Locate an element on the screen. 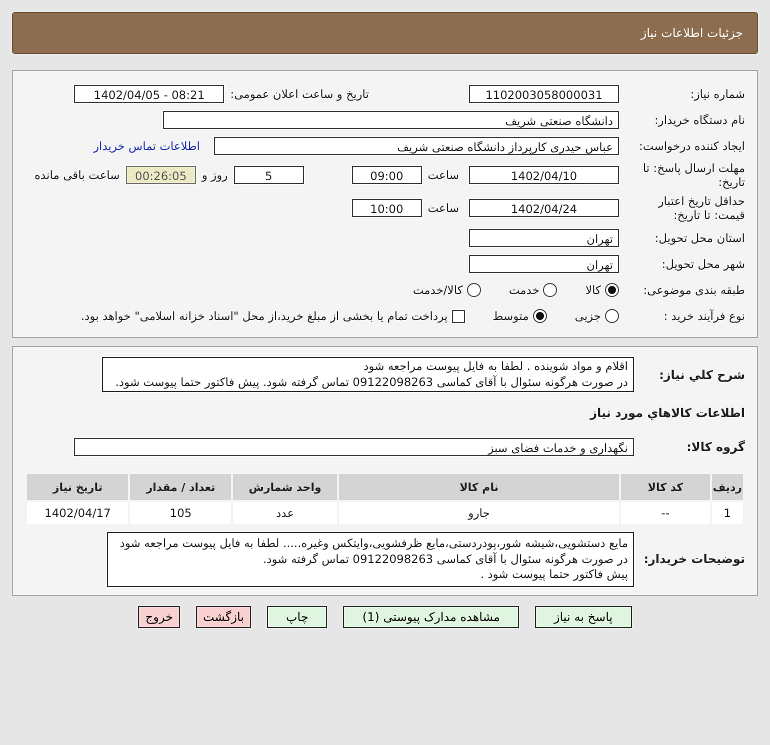  section-title: اطلاعات كالاهاي مورد نياز is located at coordinates (667, 413).